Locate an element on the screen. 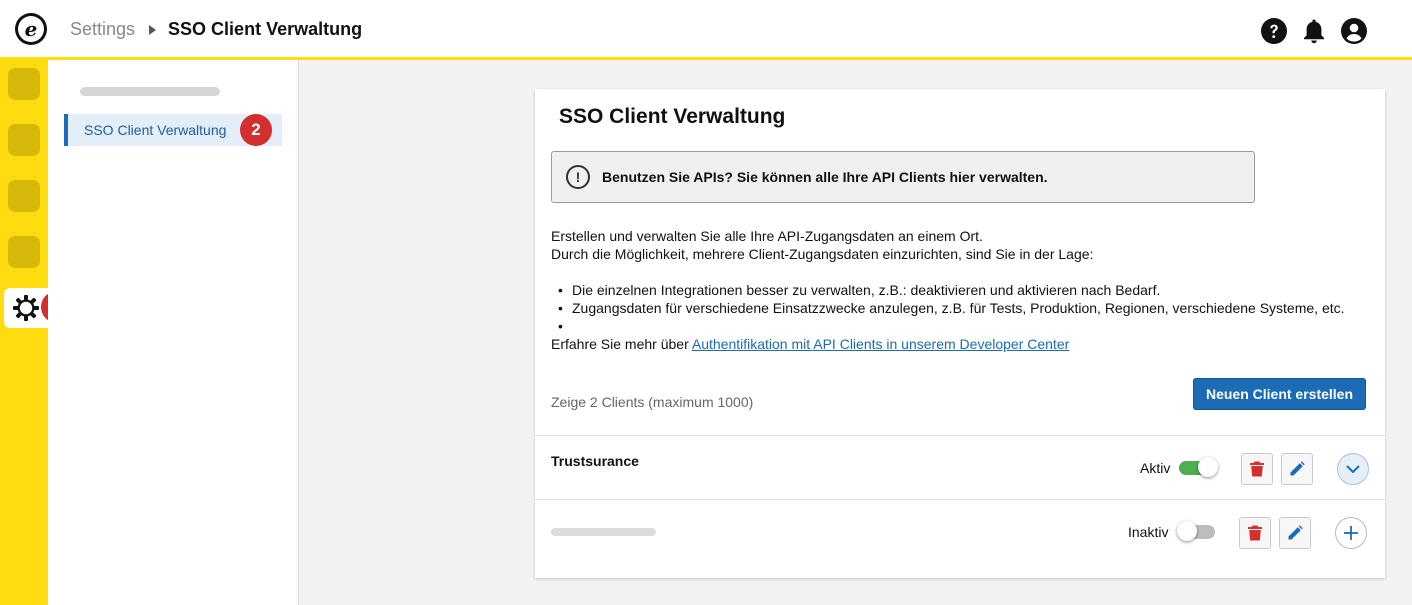 The image size is (1412, 605). breadcrumb-separator-icon is located at coordinates (153, 29).